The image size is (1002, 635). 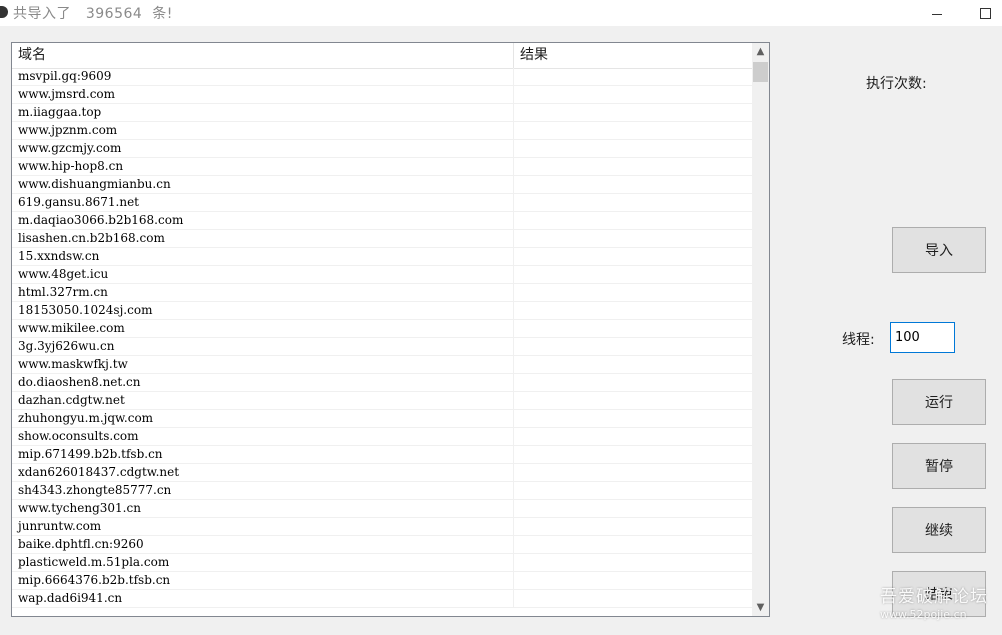 What do you see at coordinates (760, 72) in the screenshot?
I see `scrollbar-thumb` at bounding box center [760, 72].